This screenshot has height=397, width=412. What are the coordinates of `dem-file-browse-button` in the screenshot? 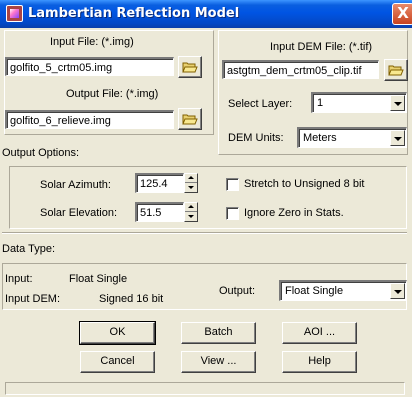 It's located at (396, 70).